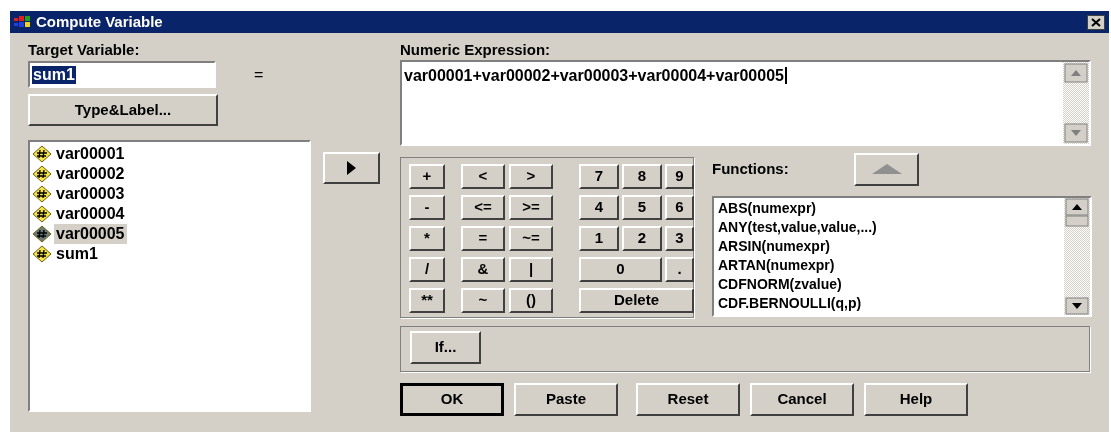  I want to click on numeric-expression-label: Numeric Expression:, so click(476, 50).